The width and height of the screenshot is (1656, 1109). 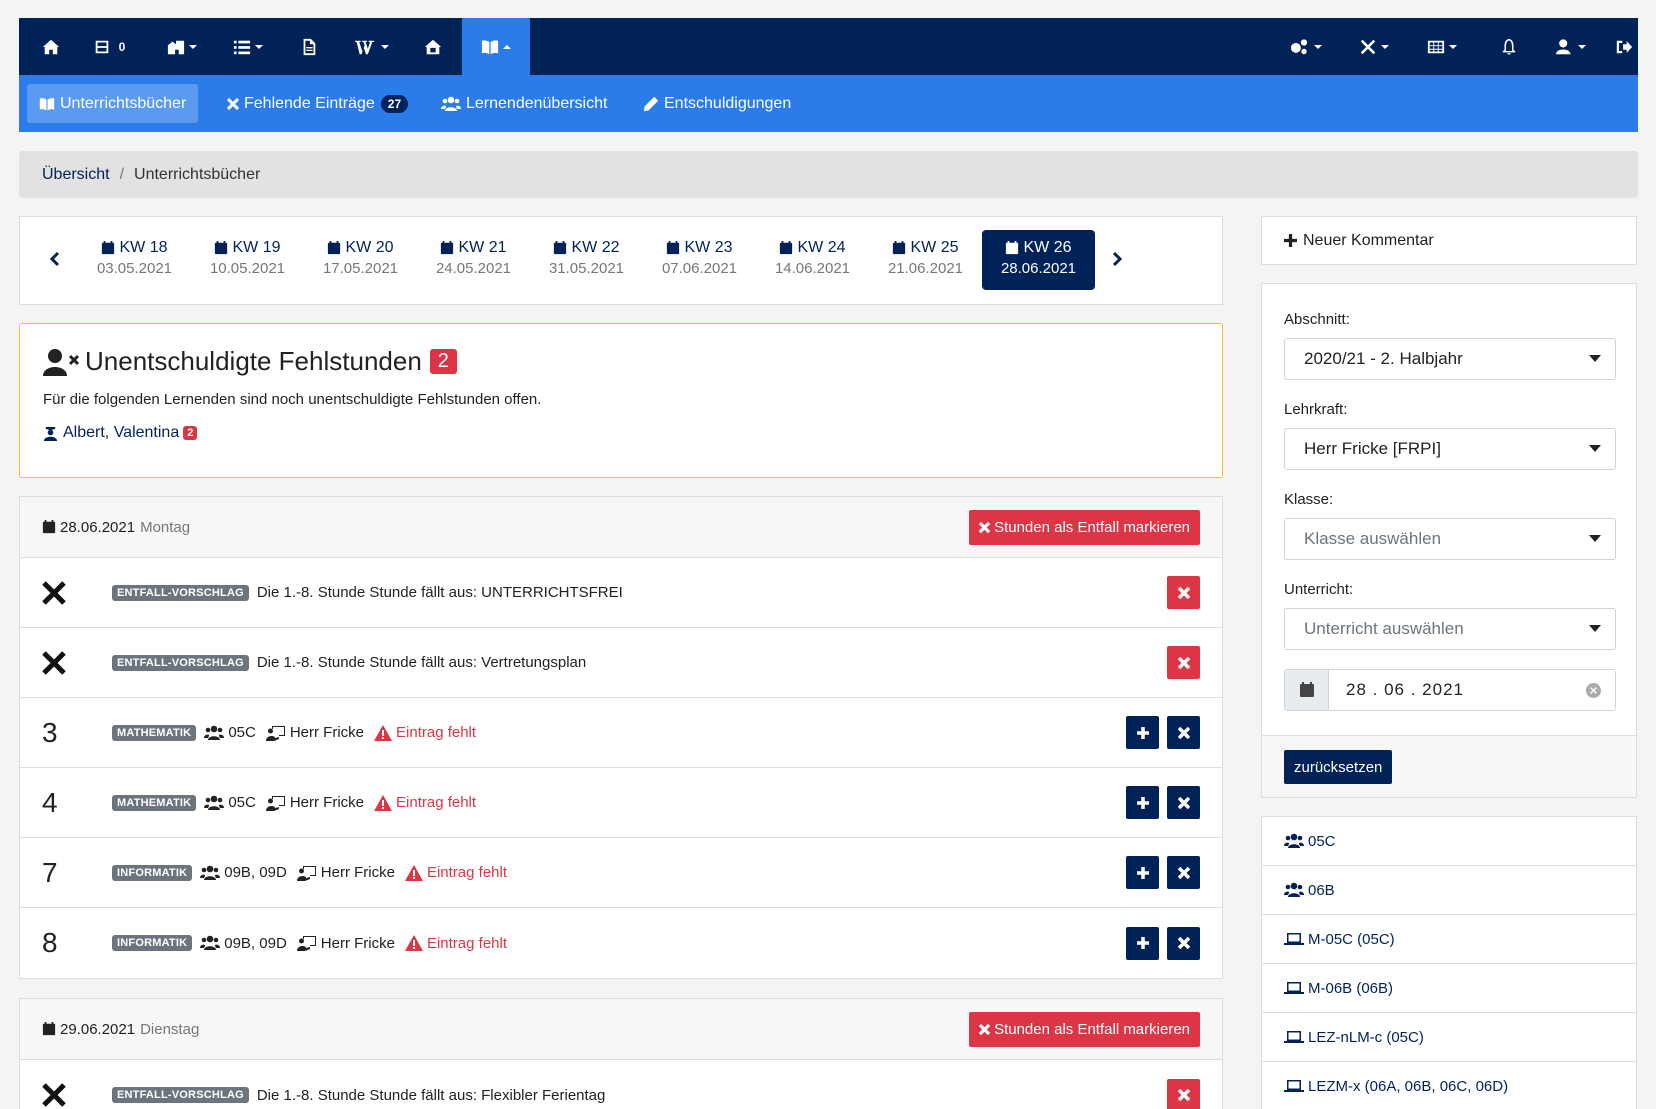 I want to click on week-19: KW 19 10.05.2021, so click(x=247, y=260).